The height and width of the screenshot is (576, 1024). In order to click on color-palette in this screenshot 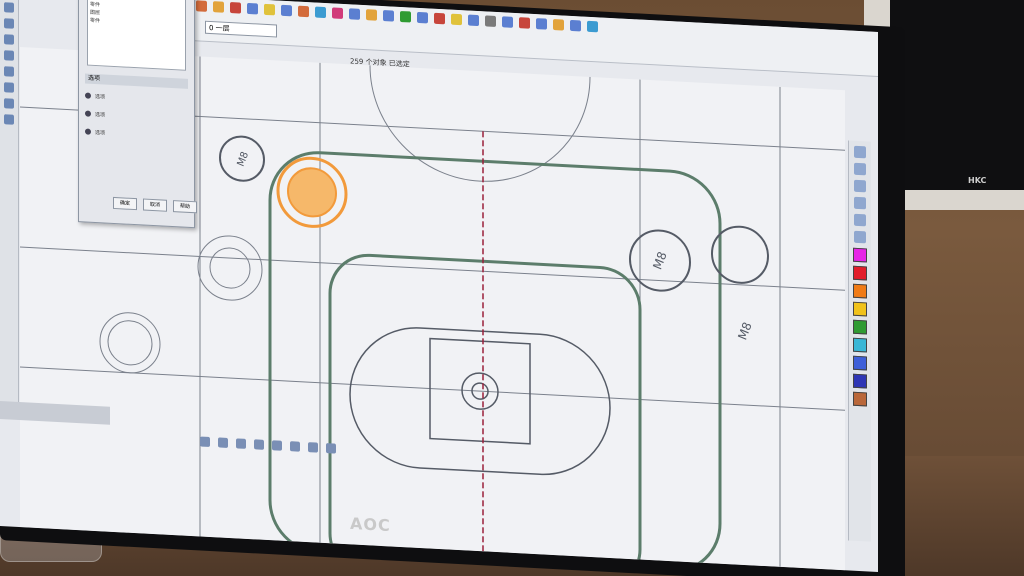, I will do `click(860, 327)`.